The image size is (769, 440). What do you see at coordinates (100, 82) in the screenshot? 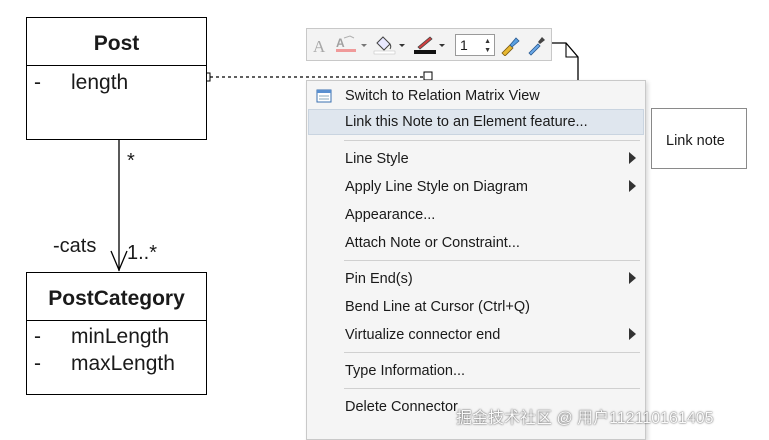
I see `post-attribute-length: length` at bounding box center [100, 82].